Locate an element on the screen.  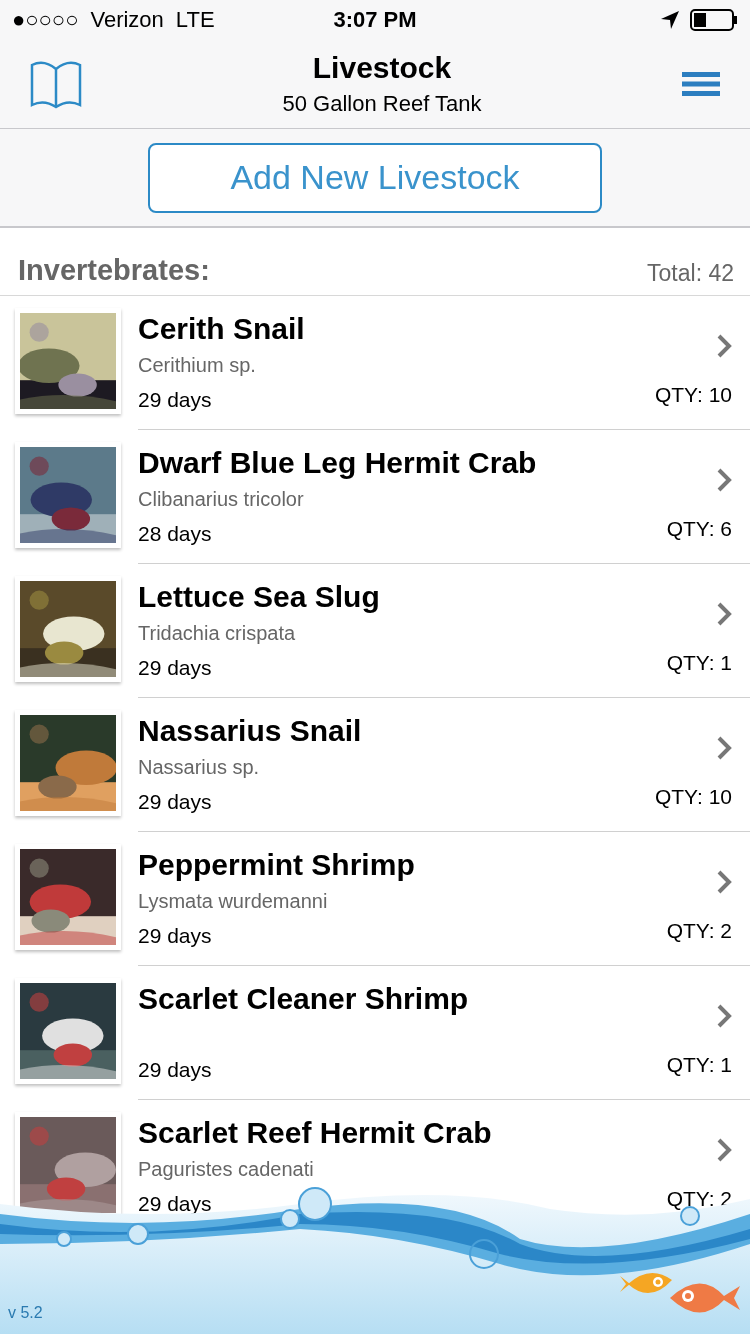
page-subtitle: 50 Gallon Reef Tank is located at coordinates (382, 104).